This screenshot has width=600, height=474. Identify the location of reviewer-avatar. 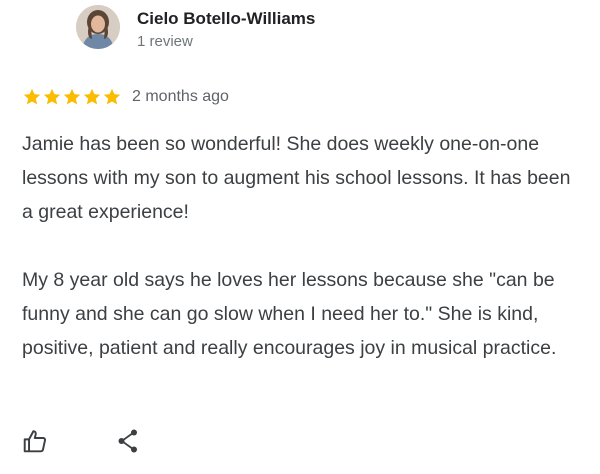
(98, 27).